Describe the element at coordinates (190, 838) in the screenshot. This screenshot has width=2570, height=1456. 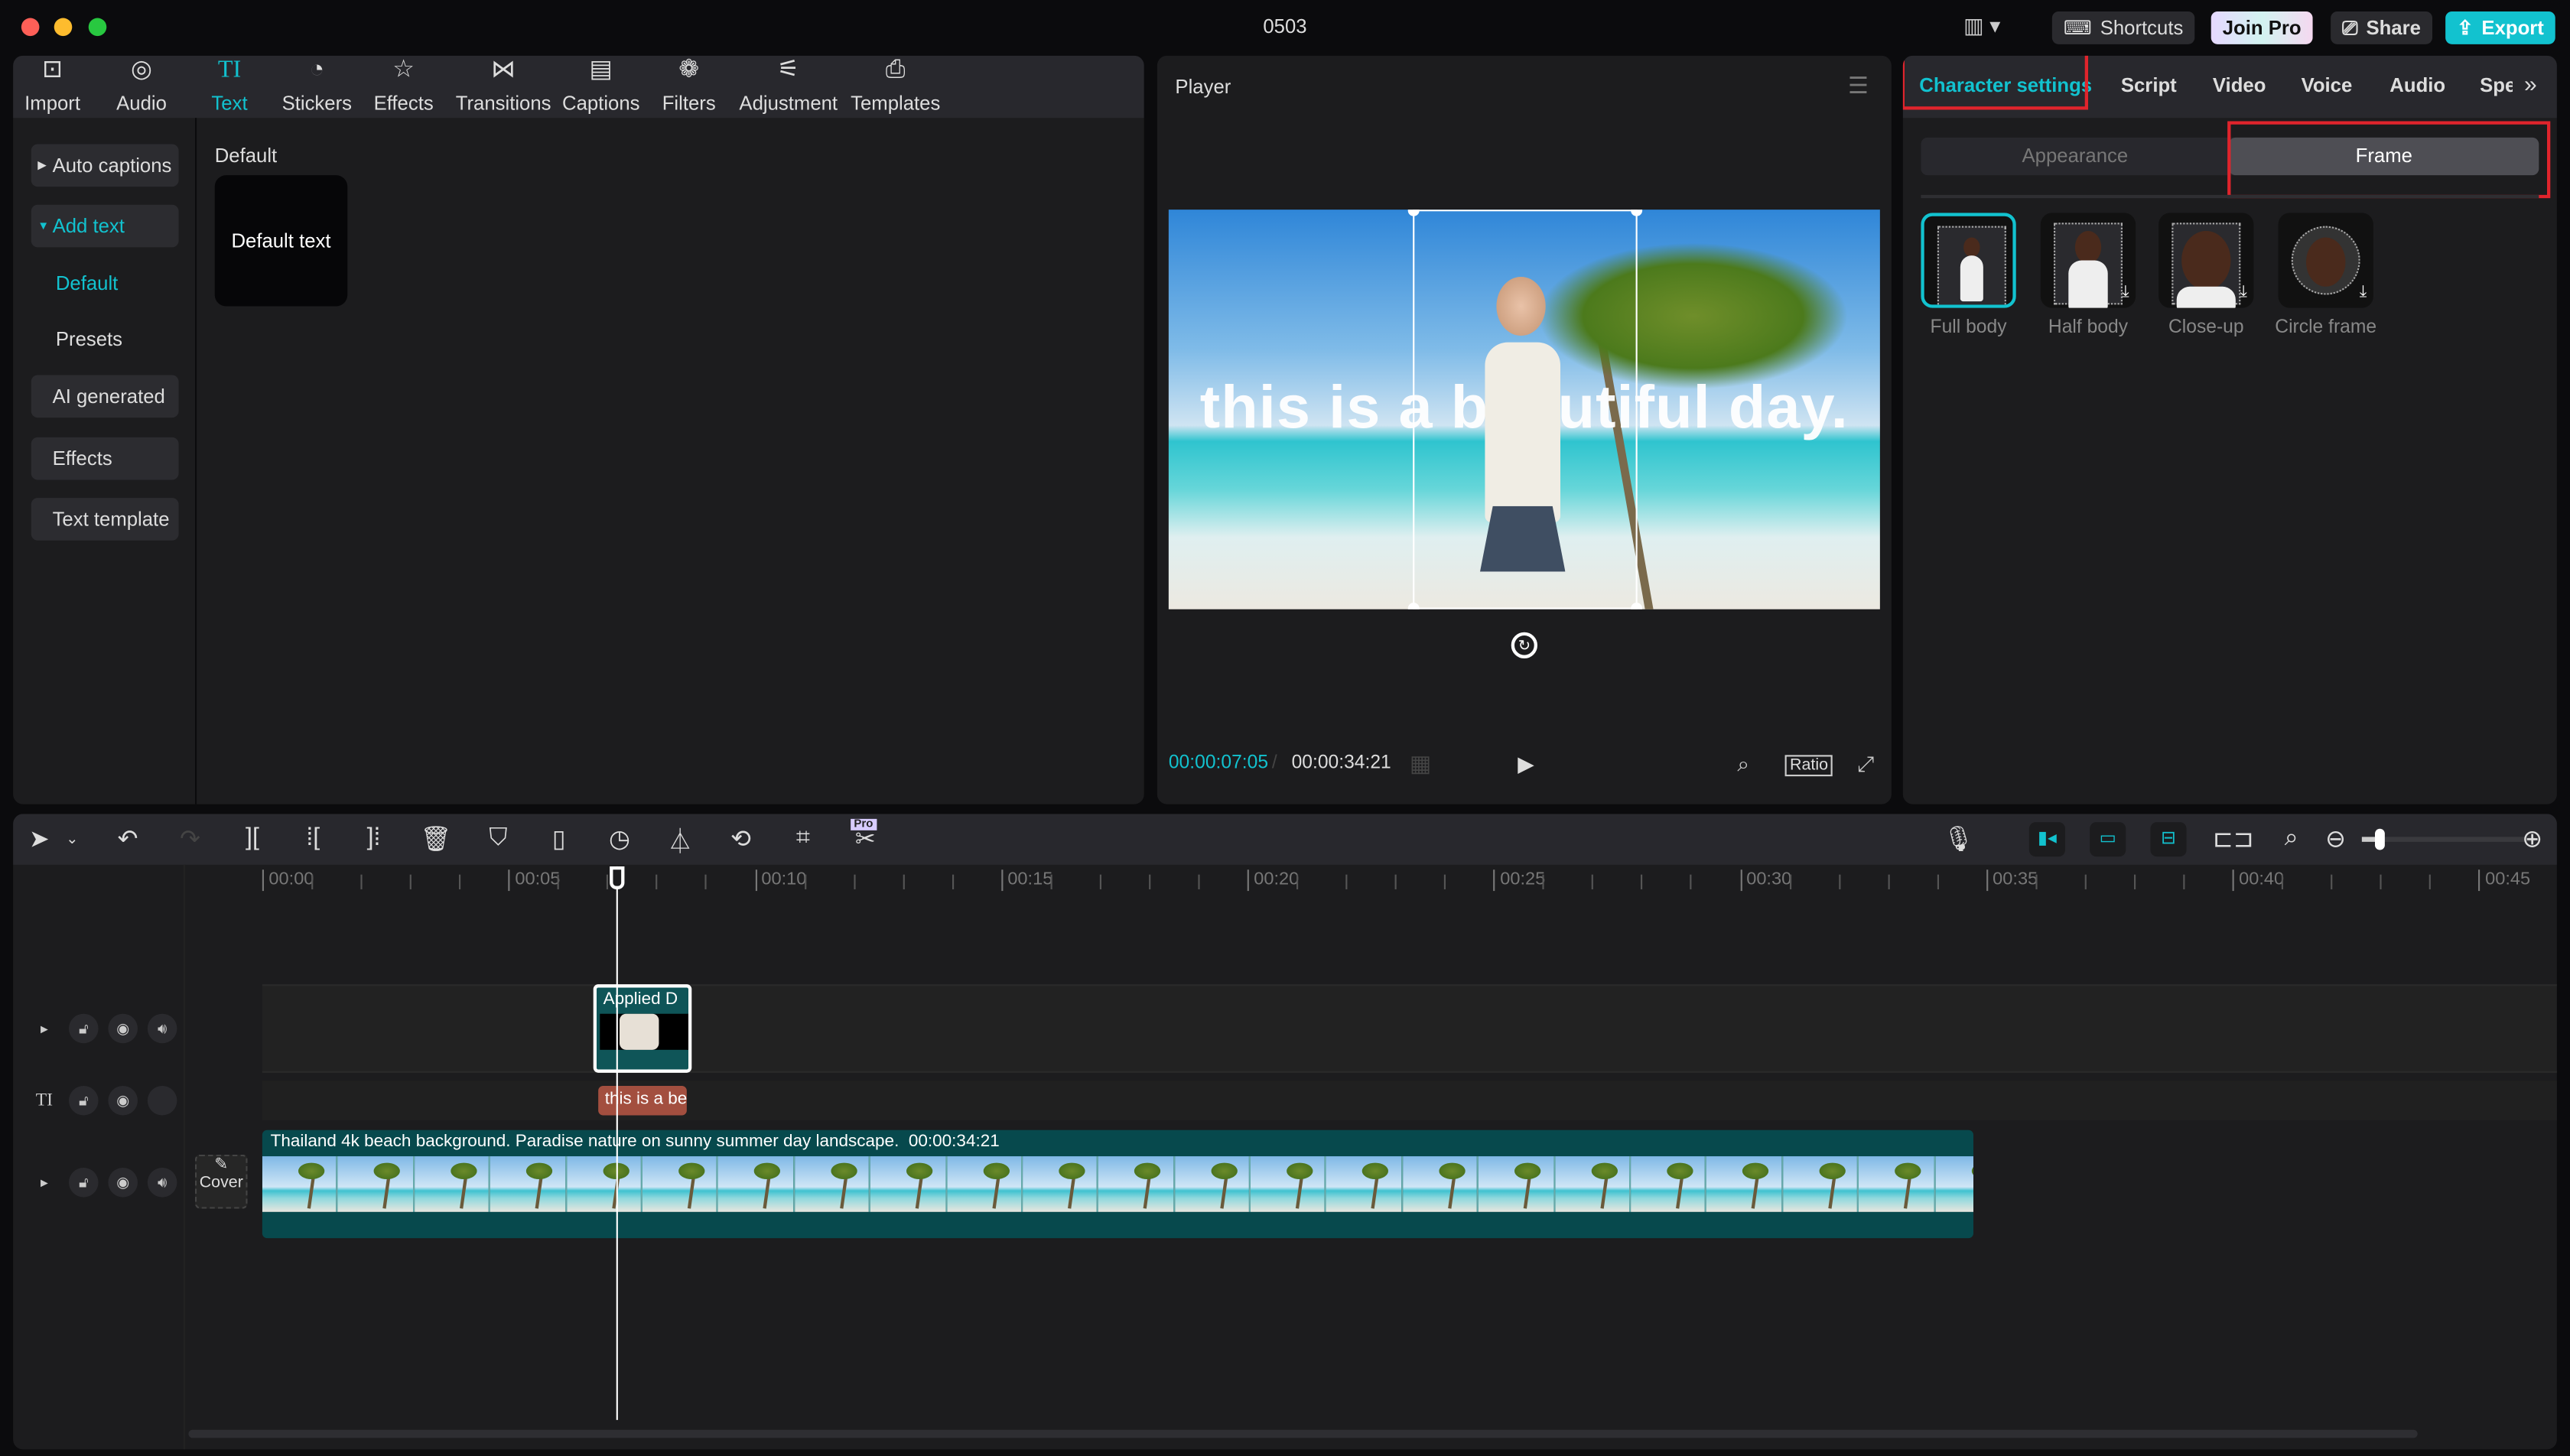
I see `redo-icon: ↷` at that location.